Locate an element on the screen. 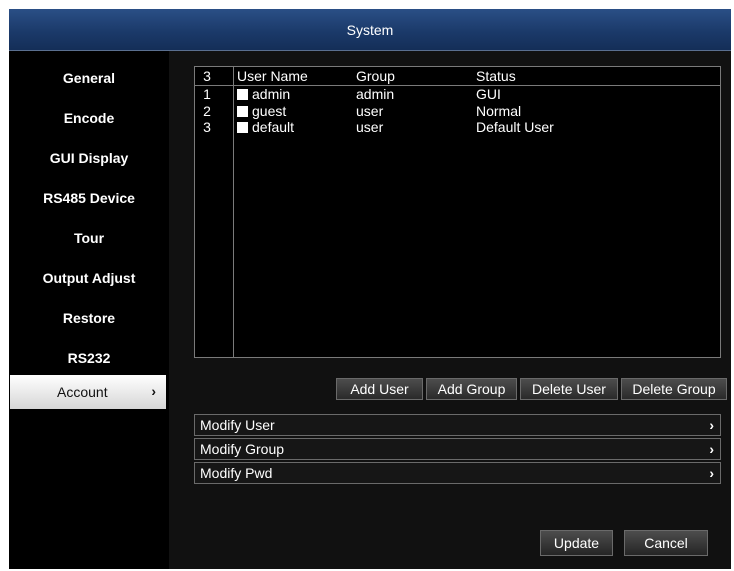  table-row: 1 admin admin GUI is located at coordinates (457, 94).